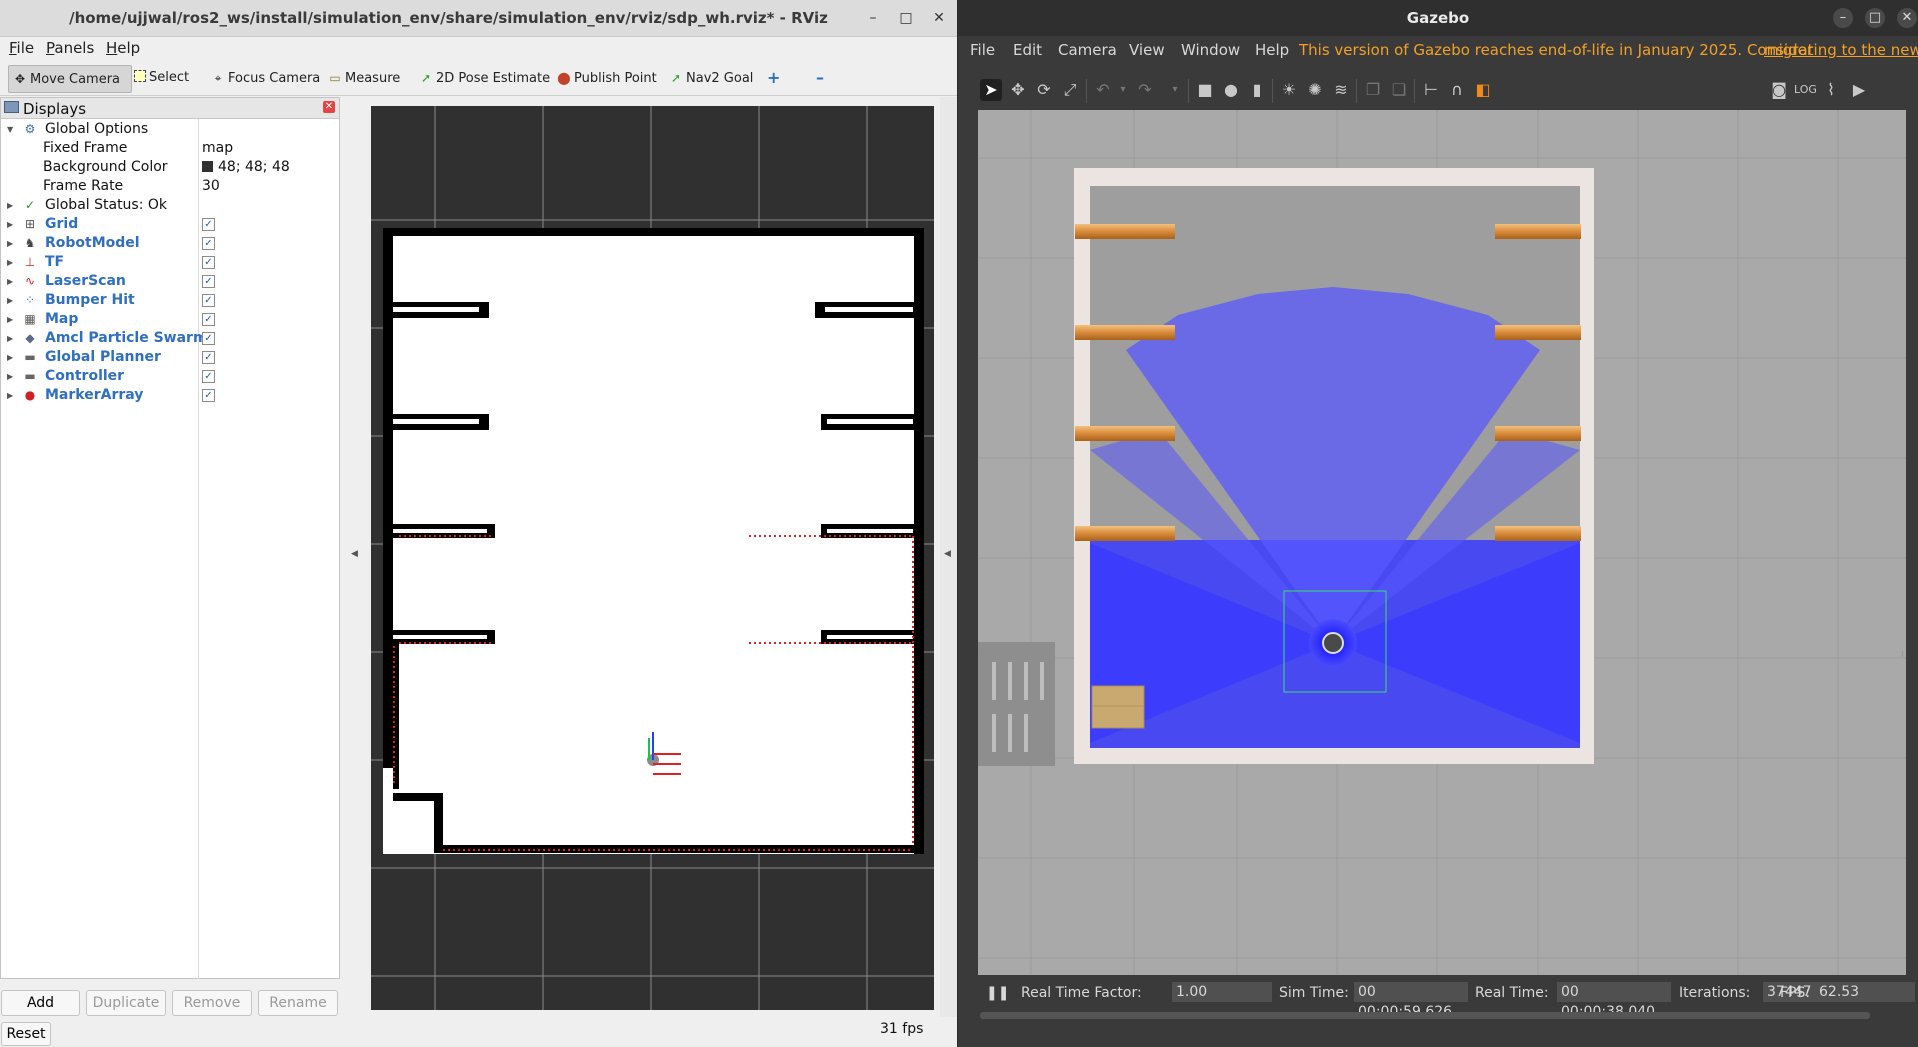 The height and width of the screenshot is (1047, 1918). Describe the element at coordinates (170, 319) in the screenshot. I see `display-item-map: ▶ ▦ Map ✓` at that location.